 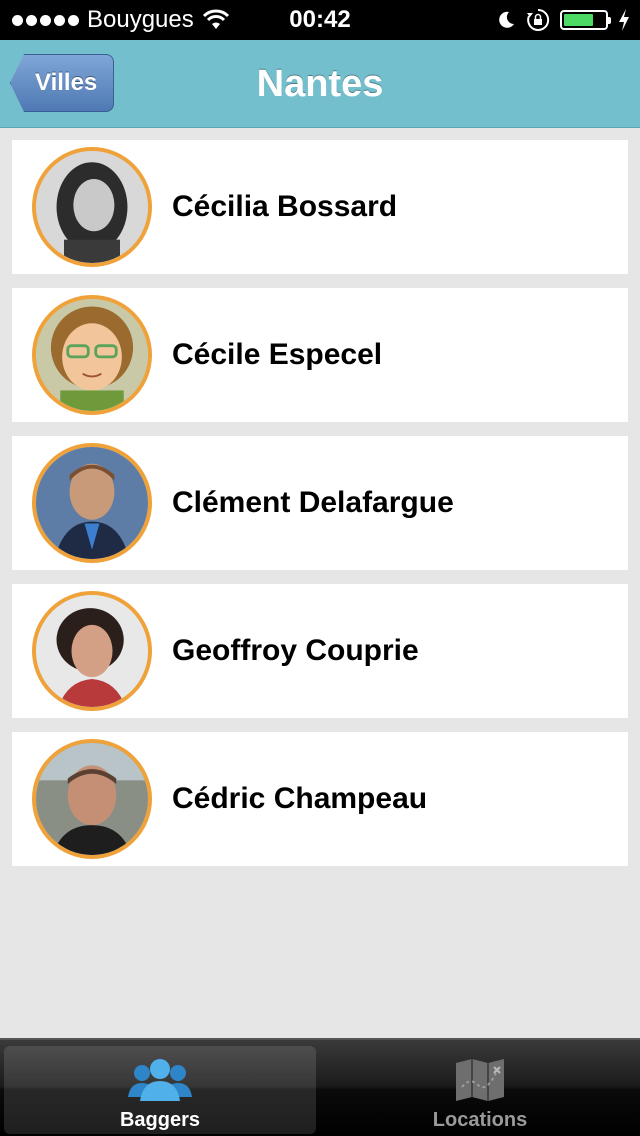 I want to click on battery-icon, so click(x=585, y=20).